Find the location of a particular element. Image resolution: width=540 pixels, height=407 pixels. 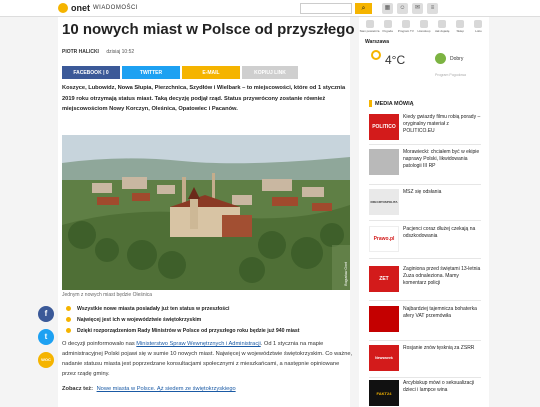

share-facebook-button: FACEBOOK | 0 is located at coordinates (91, 72).